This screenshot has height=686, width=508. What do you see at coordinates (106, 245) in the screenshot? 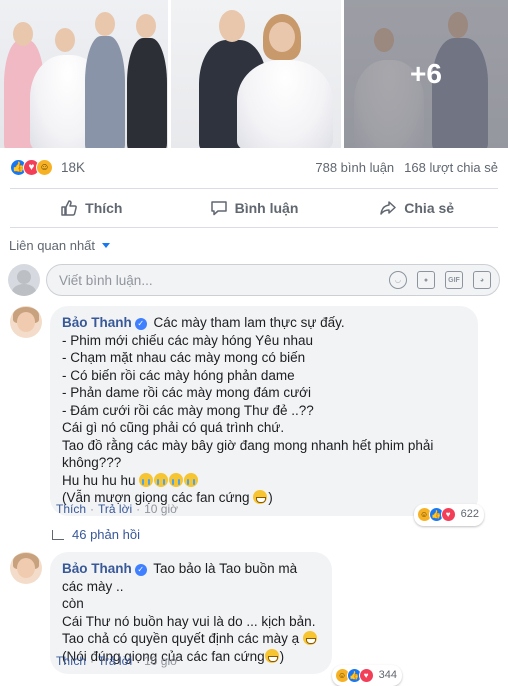
I see `caret-down-icon` at bounding box center [106, 245].